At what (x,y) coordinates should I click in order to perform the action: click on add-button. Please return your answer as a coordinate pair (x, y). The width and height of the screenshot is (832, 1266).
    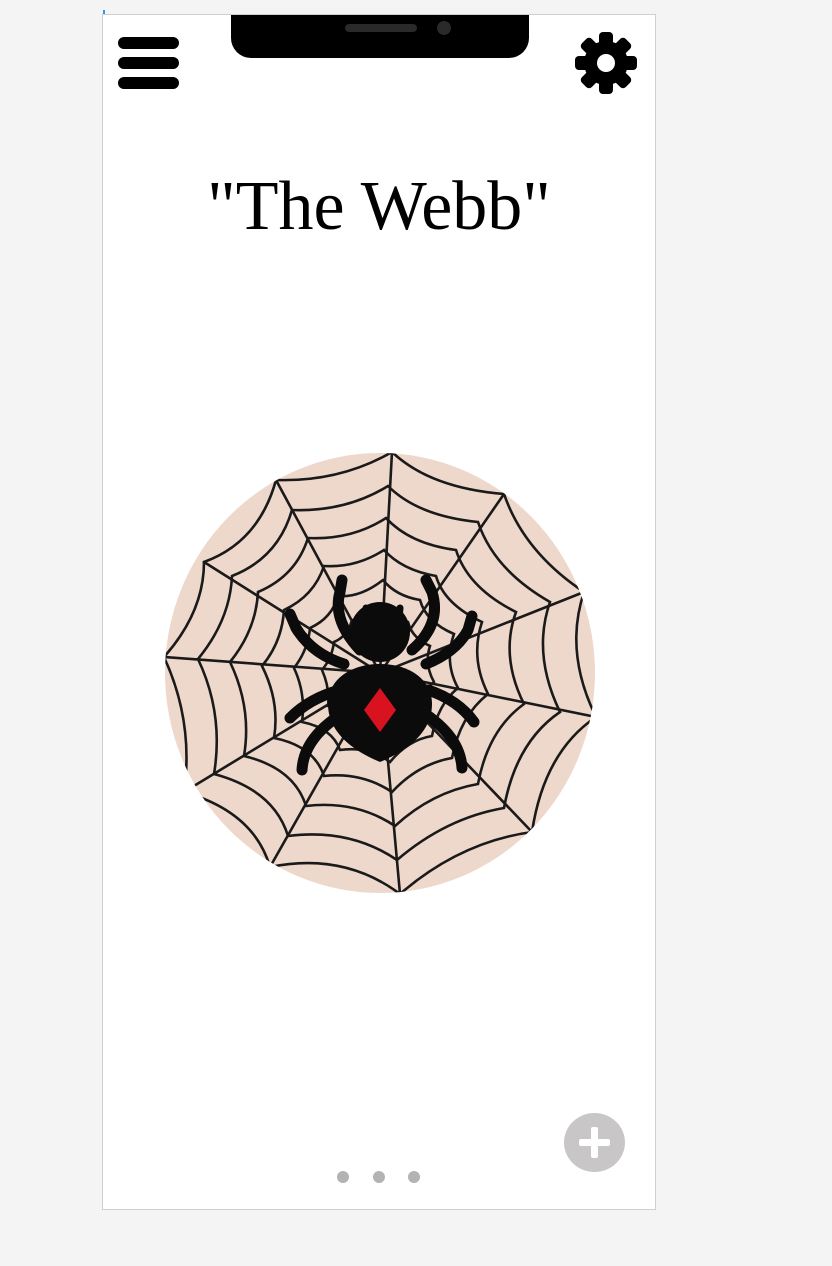
    Looking at the image, I should click on (594, 1142).